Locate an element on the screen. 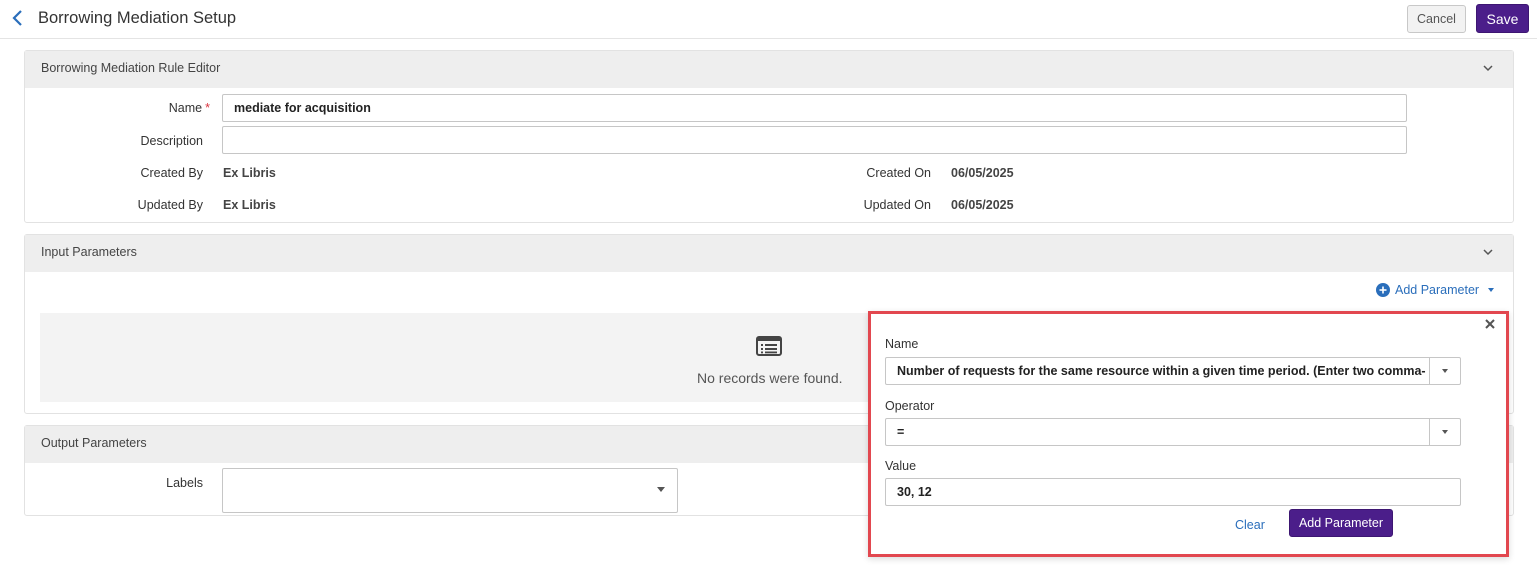 The height and width of the screenshot is (587, 1537). add-parameter-dropdown: Add Parameter is located at coordinates (1435, 290).